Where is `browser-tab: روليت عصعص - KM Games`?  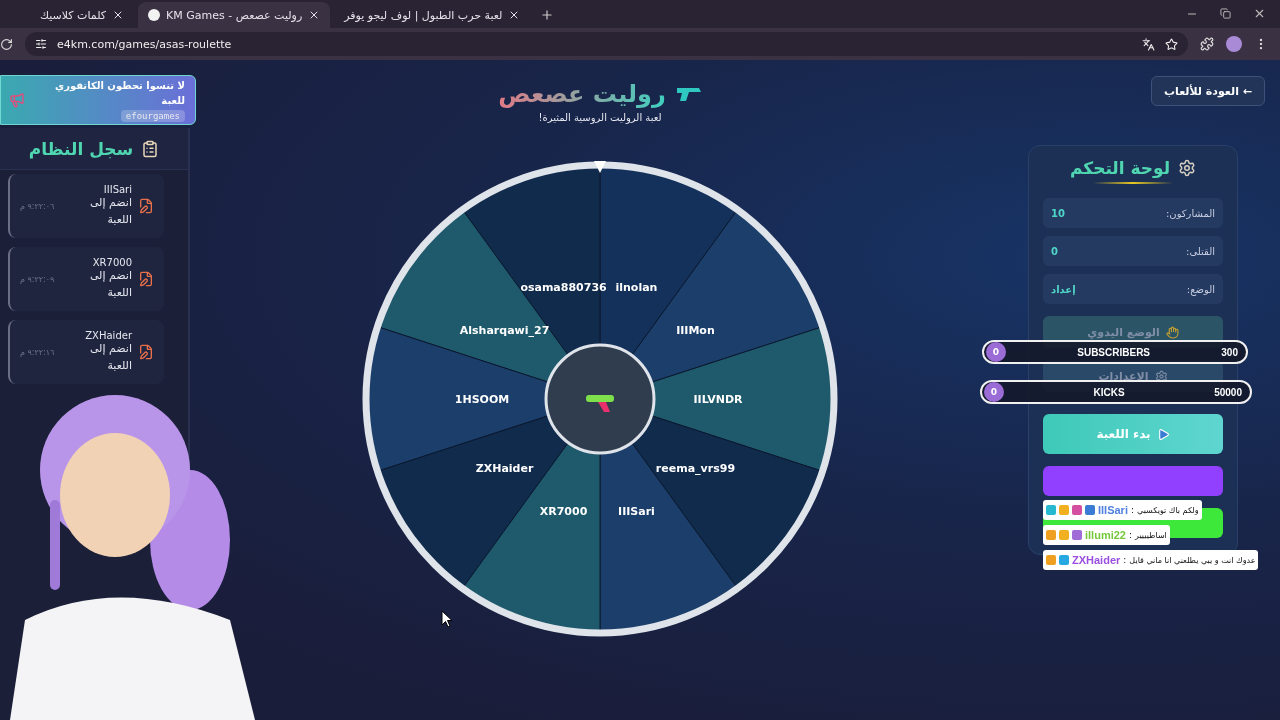
browser-tab: روليت عصعص - KM Games is located at coordinates (234, 15).